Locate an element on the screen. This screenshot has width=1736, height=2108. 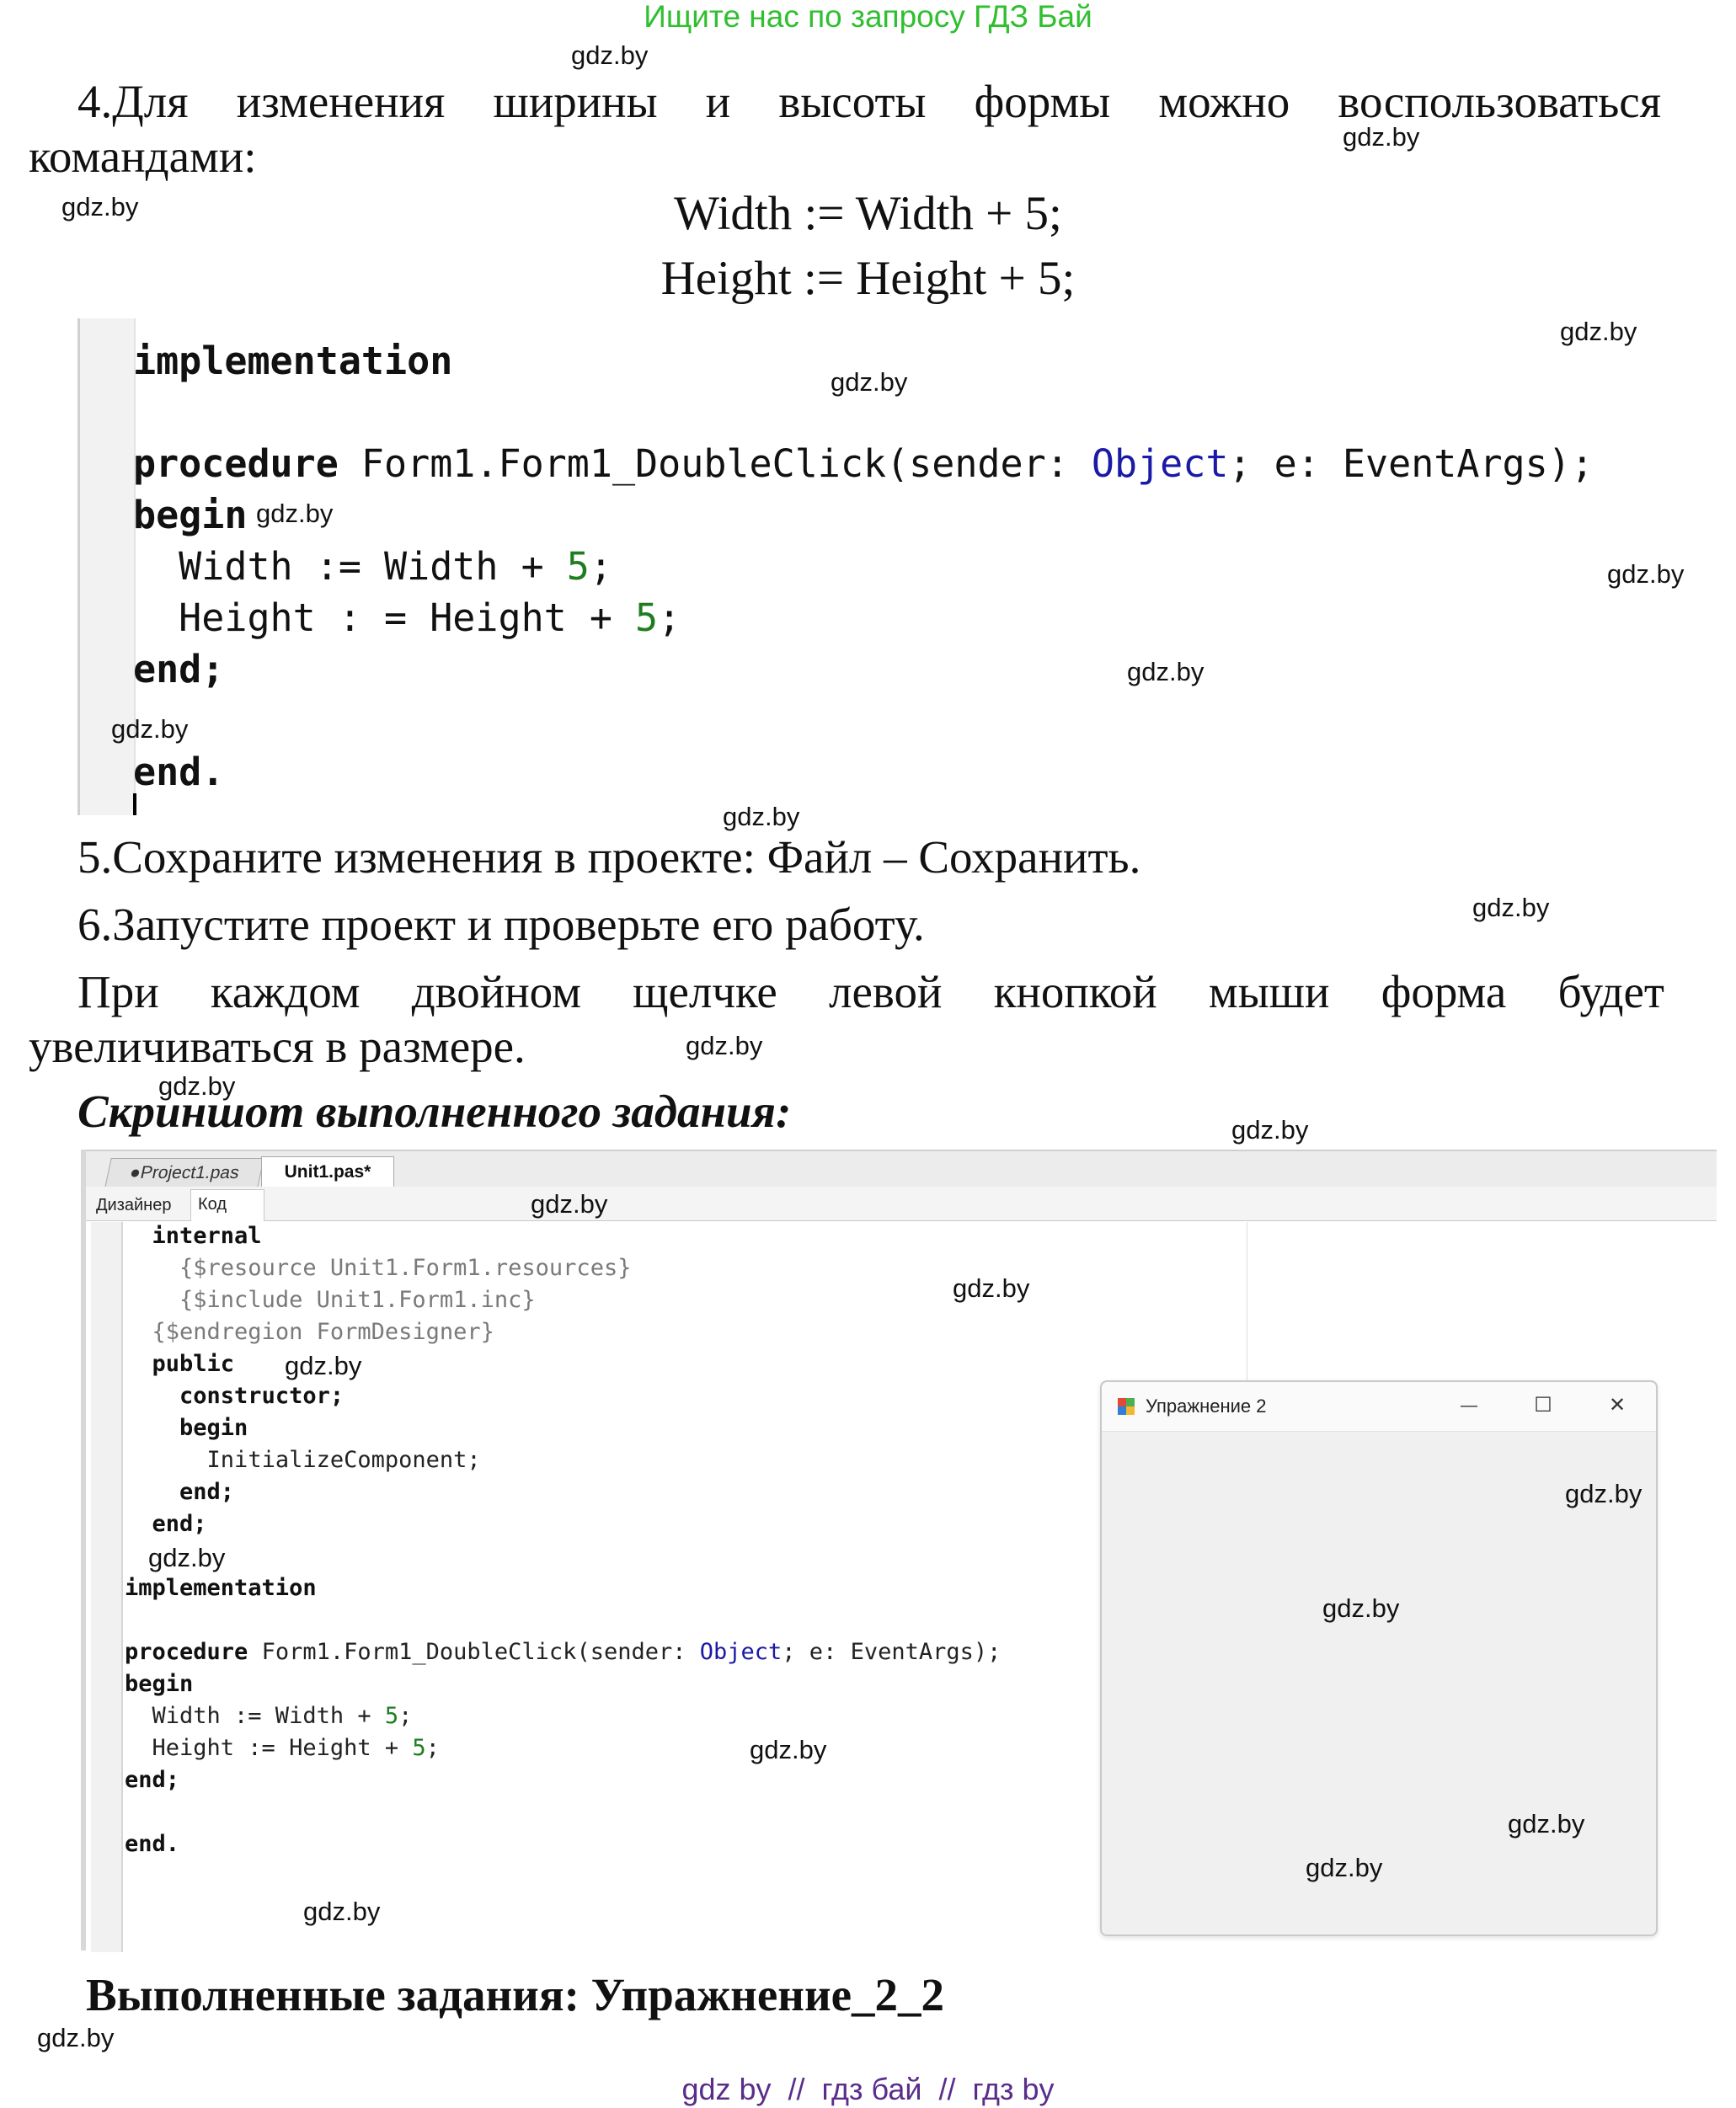
ide-subtab-row is located at coordinates (902, 1204).